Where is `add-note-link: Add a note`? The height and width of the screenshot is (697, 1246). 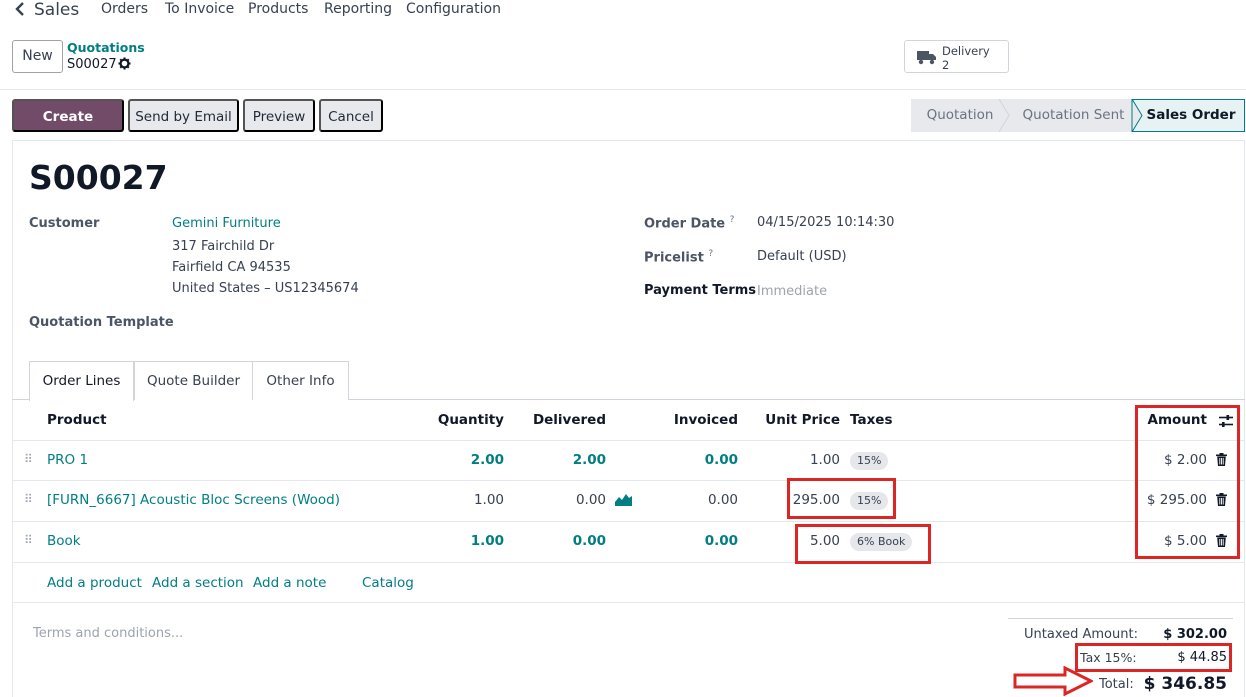
add-note-link: Add a note is located at coordinates (289, 583).